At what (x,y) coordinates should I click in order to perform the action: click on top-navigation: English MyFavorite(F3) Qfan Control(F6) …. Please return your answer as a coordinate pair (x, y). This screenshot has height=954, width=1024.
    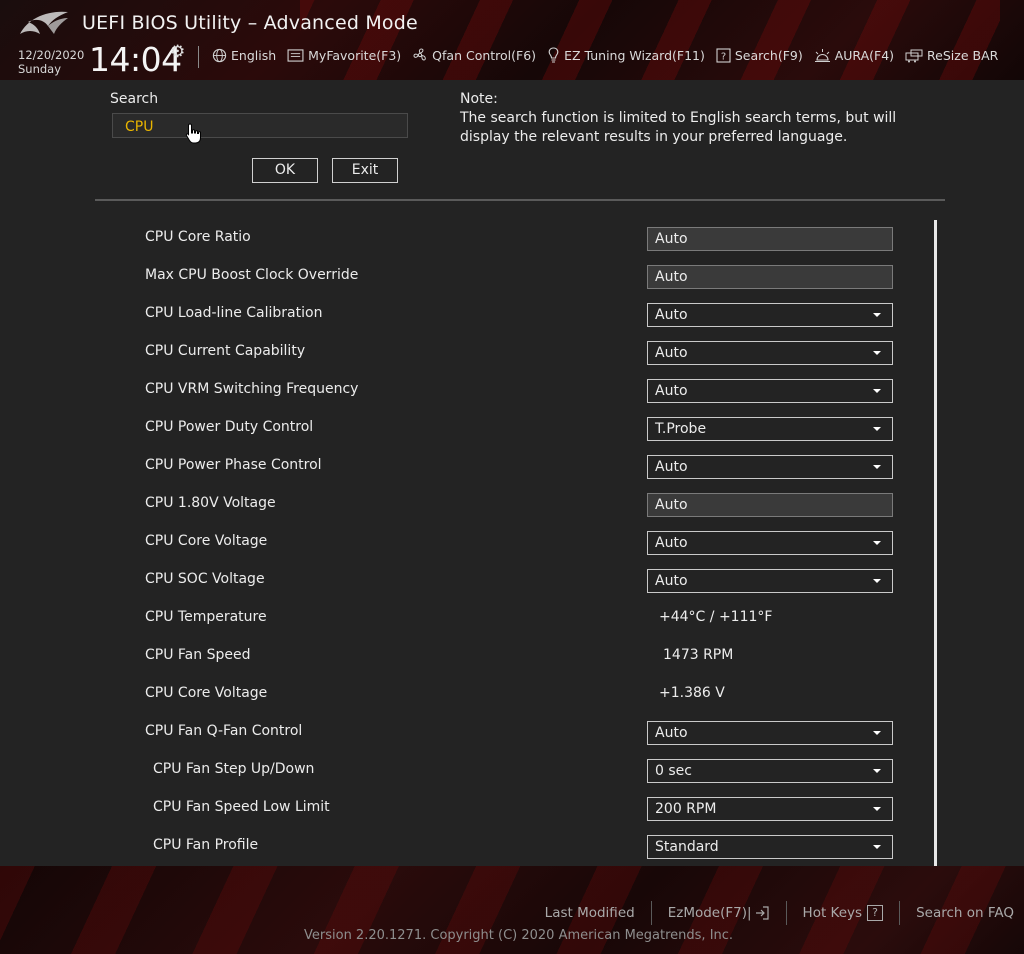
    Looking at the image, I should click on (610, 55).